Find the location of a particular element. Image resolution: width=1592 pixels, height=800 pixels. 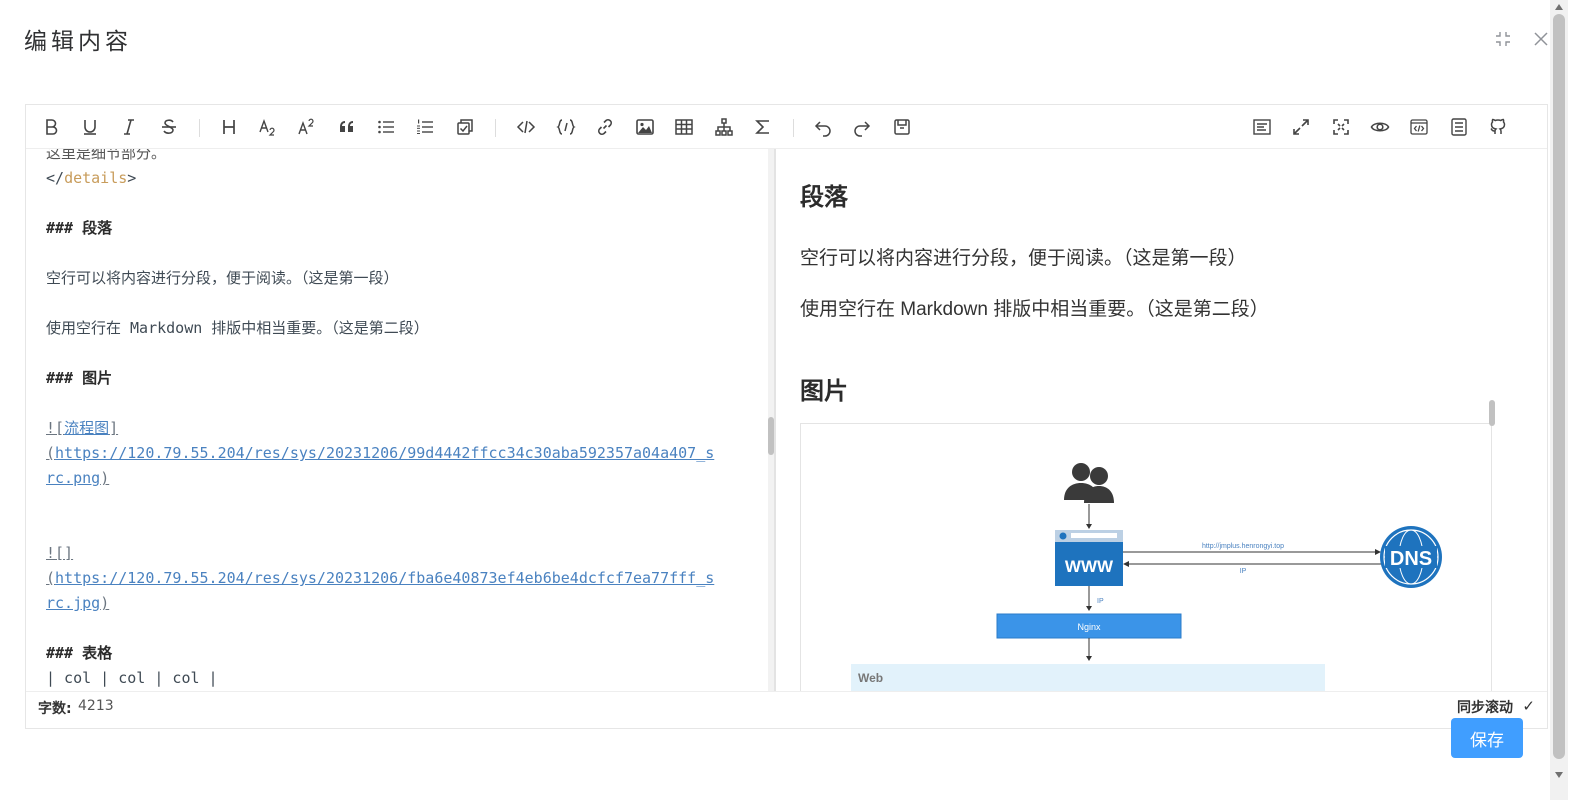

table-icon is located at coordinates (684, 127).